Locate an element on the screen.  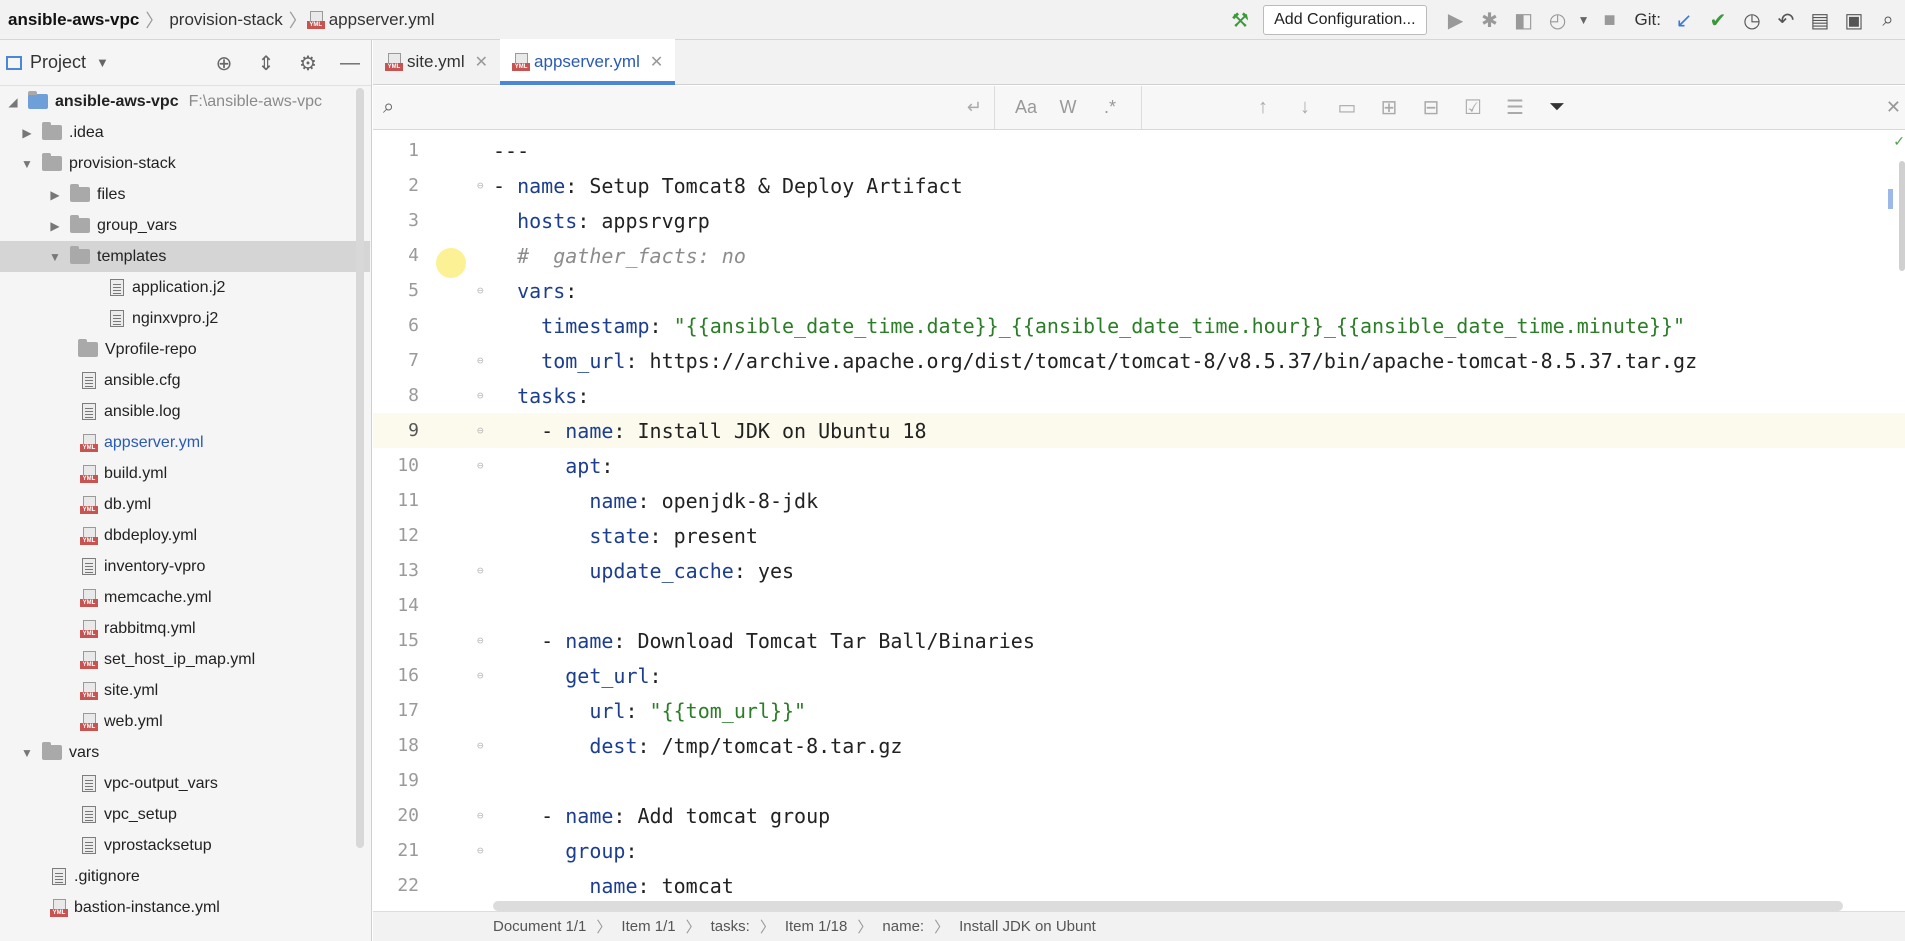
code-line: 11 name: openjdk-8-jdk is located at coordinates (1139, 500).